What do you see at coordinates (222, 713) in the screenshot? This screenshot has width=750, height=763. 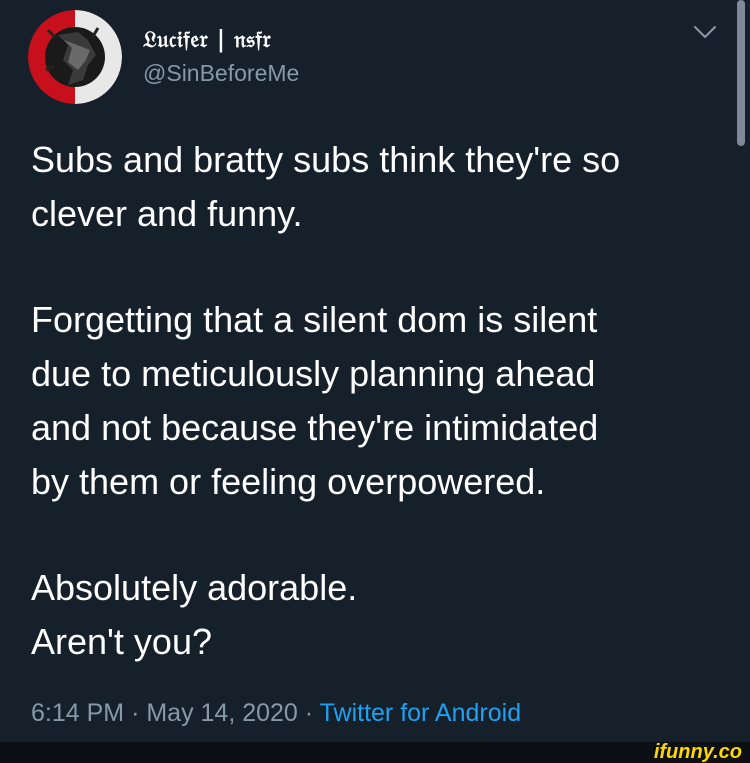 I see `tweet-date: May 14, 2020` at bounding box center [222, 713].